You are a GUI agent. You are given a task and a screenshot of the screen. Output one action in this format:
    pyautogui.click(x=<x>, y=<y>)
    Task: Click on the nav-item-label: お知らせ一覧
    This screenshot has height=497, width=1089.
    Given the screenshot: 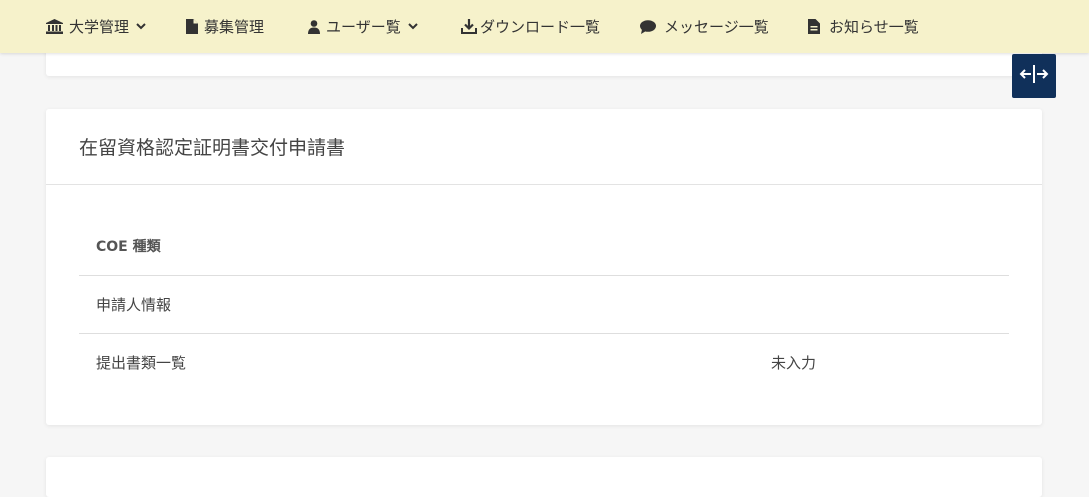 What is the action you would take?
    pyautogui.click(x=874, y=27)
    